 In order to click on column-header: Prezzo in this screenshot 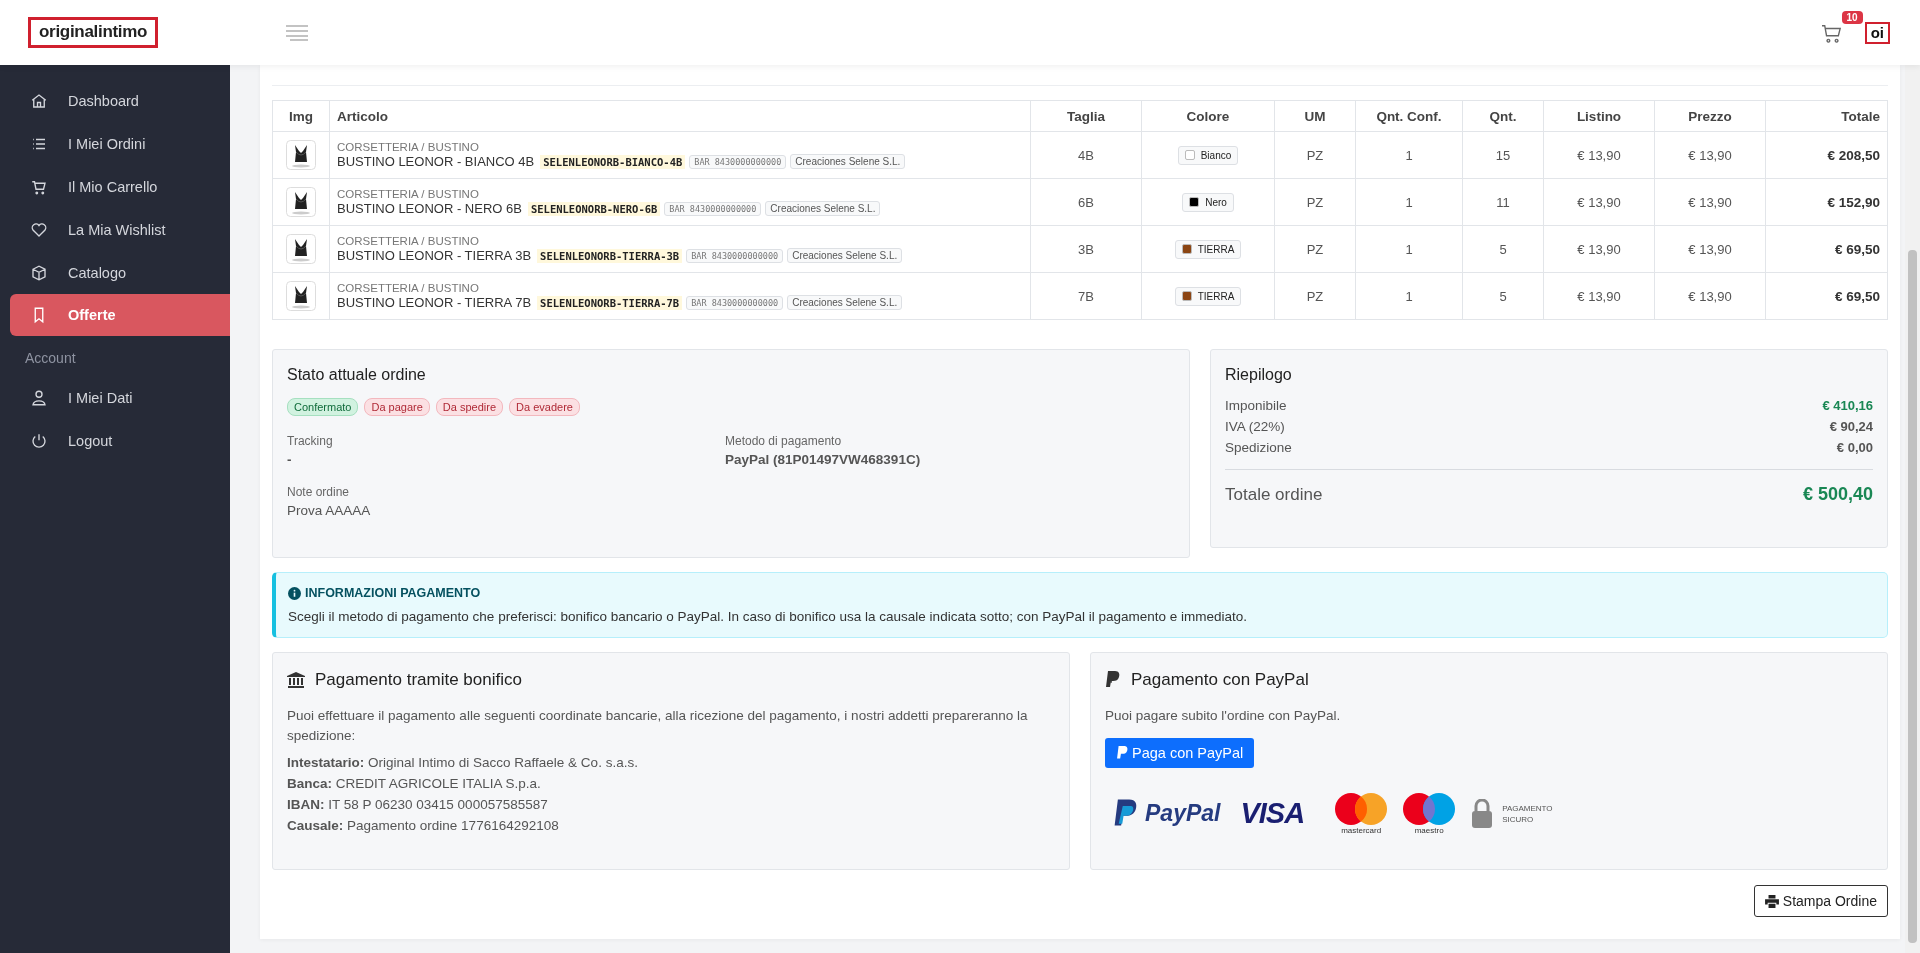, I will do `click(1710, 116)`.